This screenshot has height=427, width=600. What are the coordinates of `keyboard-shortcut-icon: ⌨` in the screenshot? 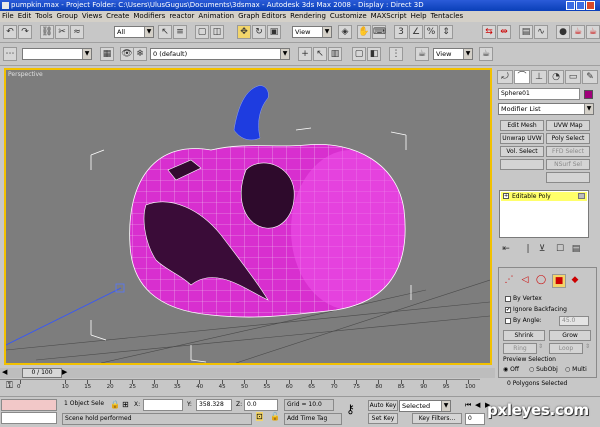 It's located at (379, 32).